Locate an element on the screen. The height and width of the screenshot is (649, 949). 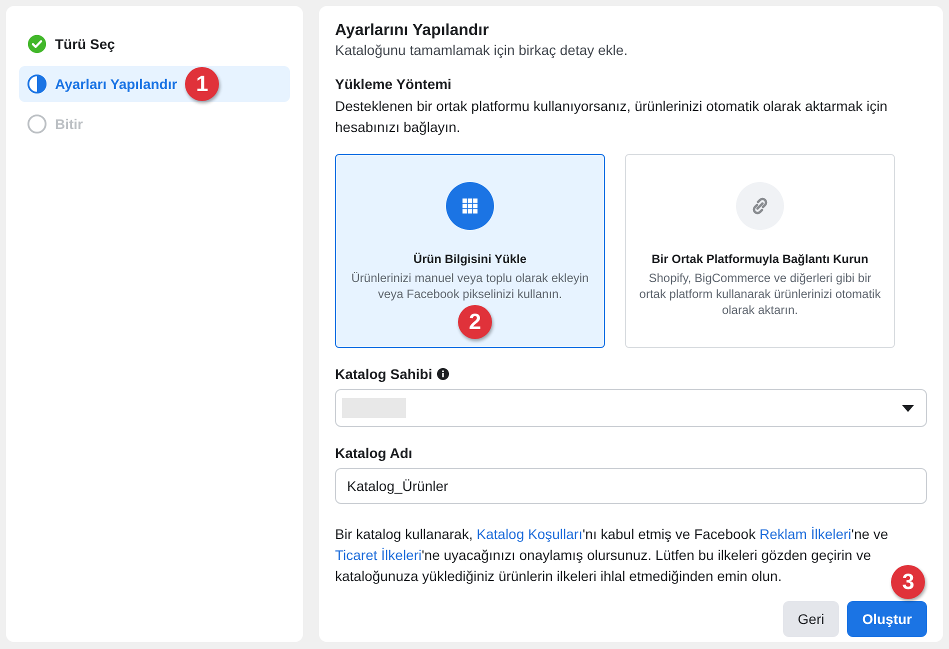
option-card: Ürün Bilgisini Yükle Ürünlerinizi manuel veya toplu olarak ekleyin veya Facebook pikselinizi kullanın. 2 is located at coordinates (470, 251).